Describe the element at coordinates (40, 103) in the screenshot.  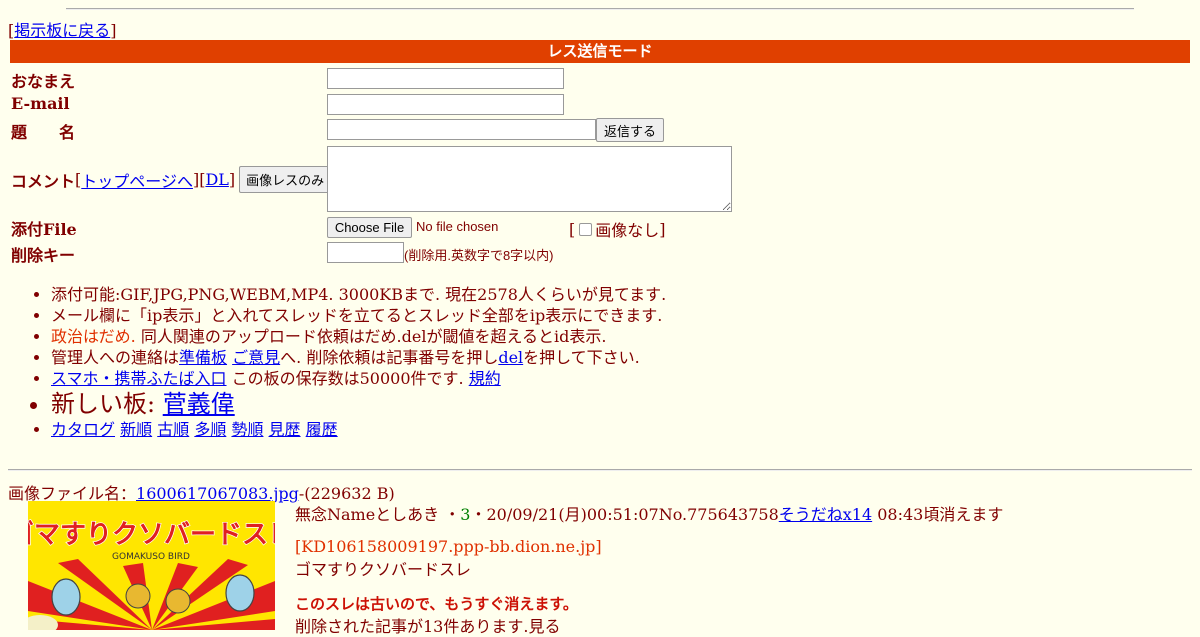
I see `email-label: E-mail` at that location.